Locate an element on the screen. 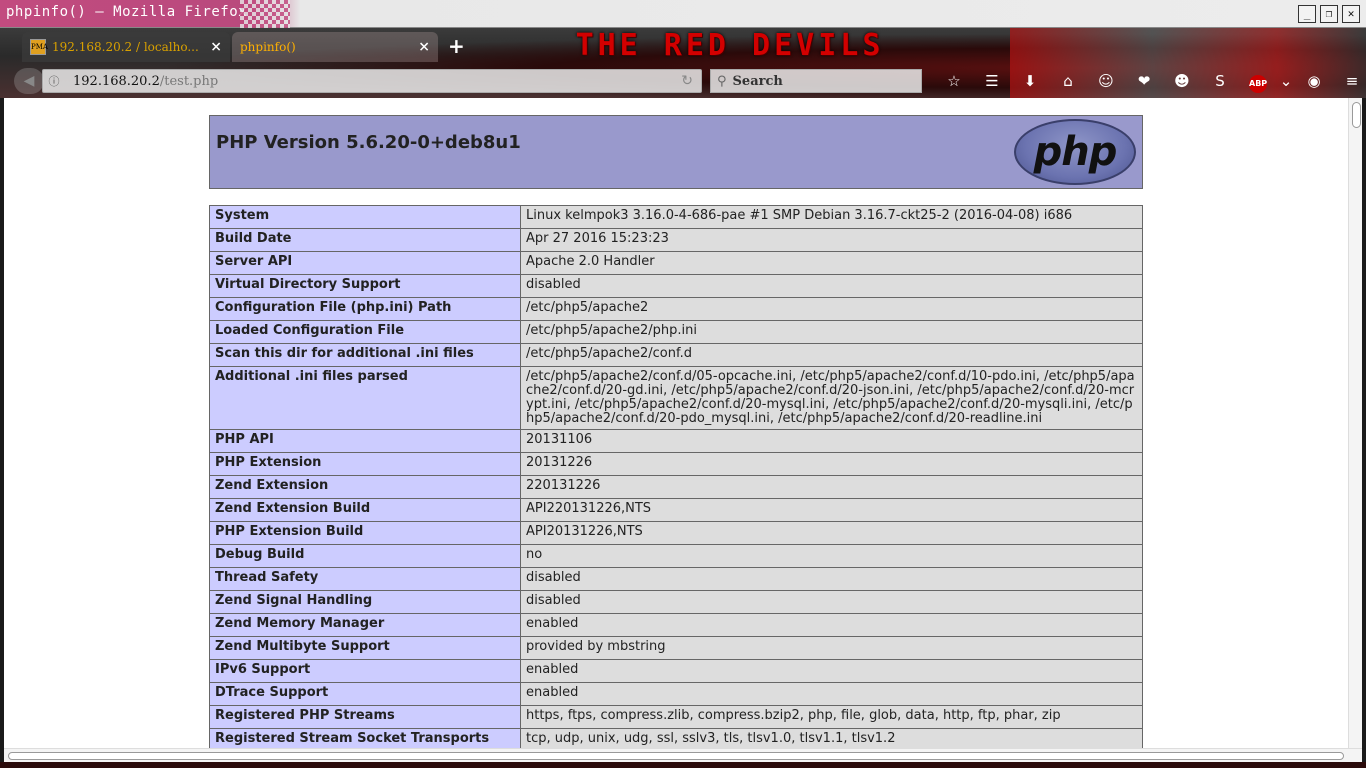 The height and width of the screenshot is (768, 1366). row-key: Build Date is located at coordinates (365, 240).